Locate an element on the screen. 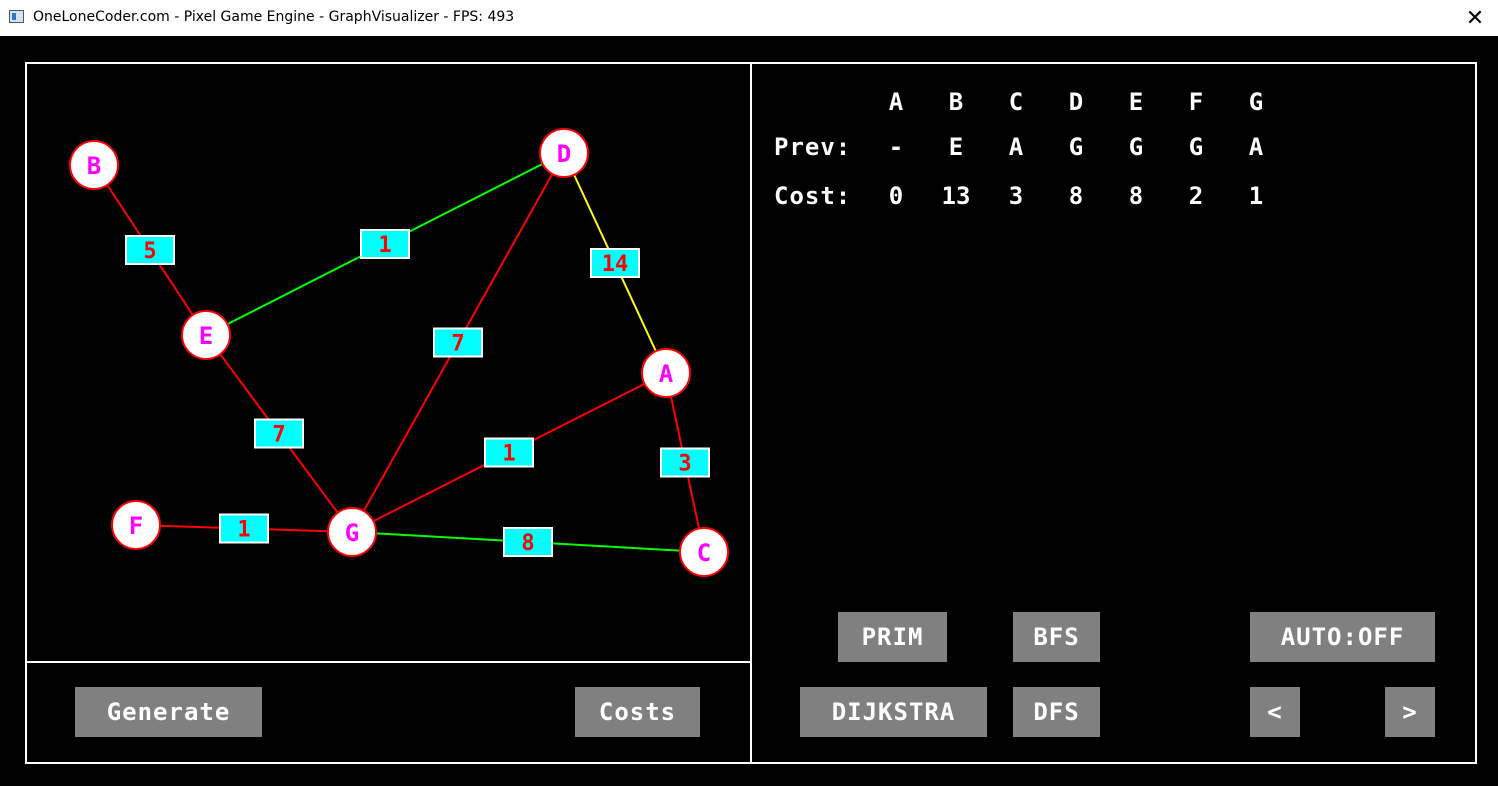 This screenshot has height=786, width=1498. edge-weight-label-E-G: 7 is located at coordinates (278, 435).